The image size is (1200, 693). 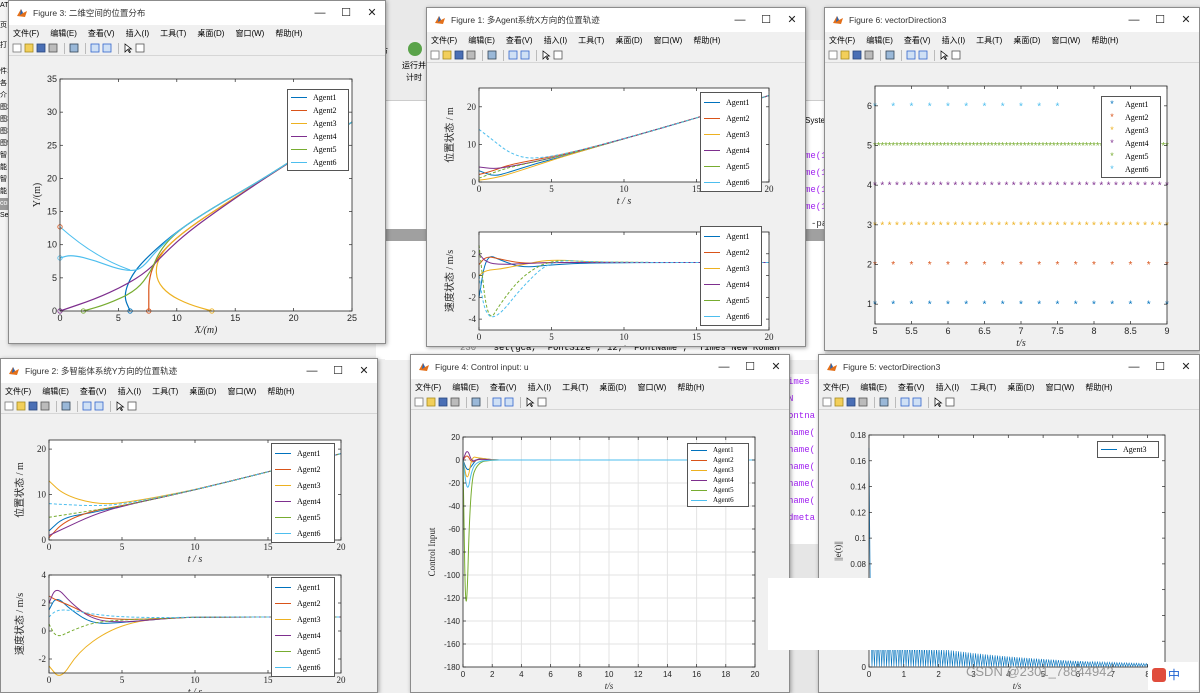 What do you see at coordinates (917, 402) in the screenshot?
I see `layout-icon` at bounding box center [917, 402].